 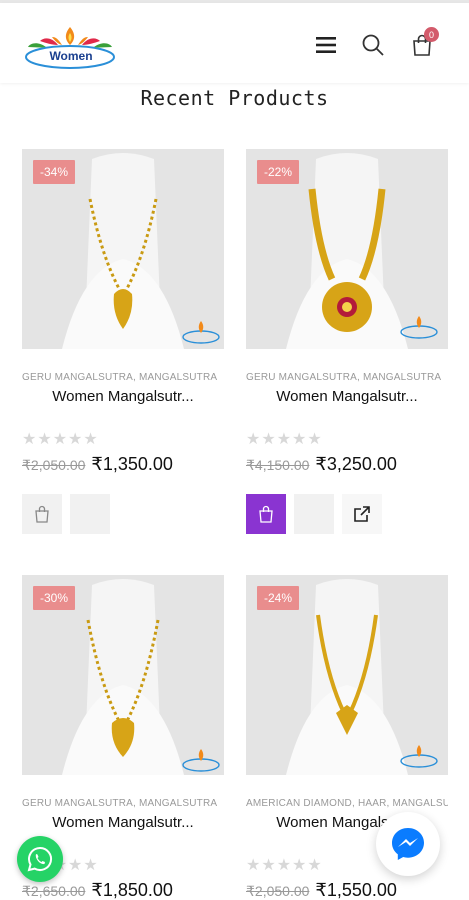 What do you see at coordinates (347, 675) in the screenshot?
I see `product-image: -24%` at bounding box center [347, 675].